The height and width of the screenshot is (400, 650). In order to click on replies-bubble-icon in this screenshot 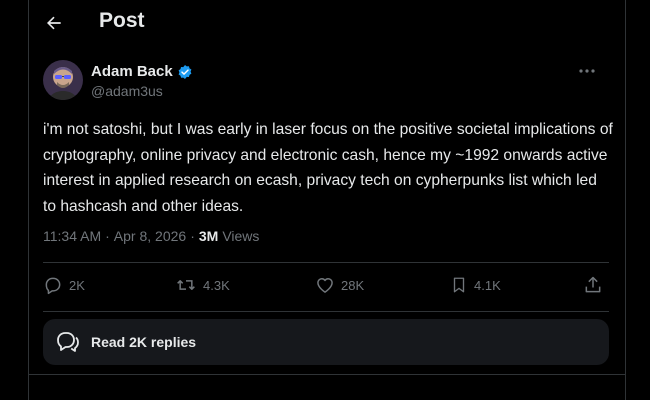, I will do `click(68, 342)`.